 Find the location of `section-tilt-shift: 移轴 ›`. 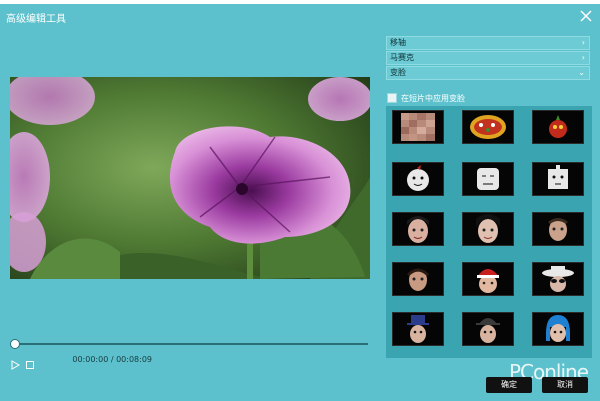

section-tilt-shift: 移轴 › is located at coordinates (488, 43).